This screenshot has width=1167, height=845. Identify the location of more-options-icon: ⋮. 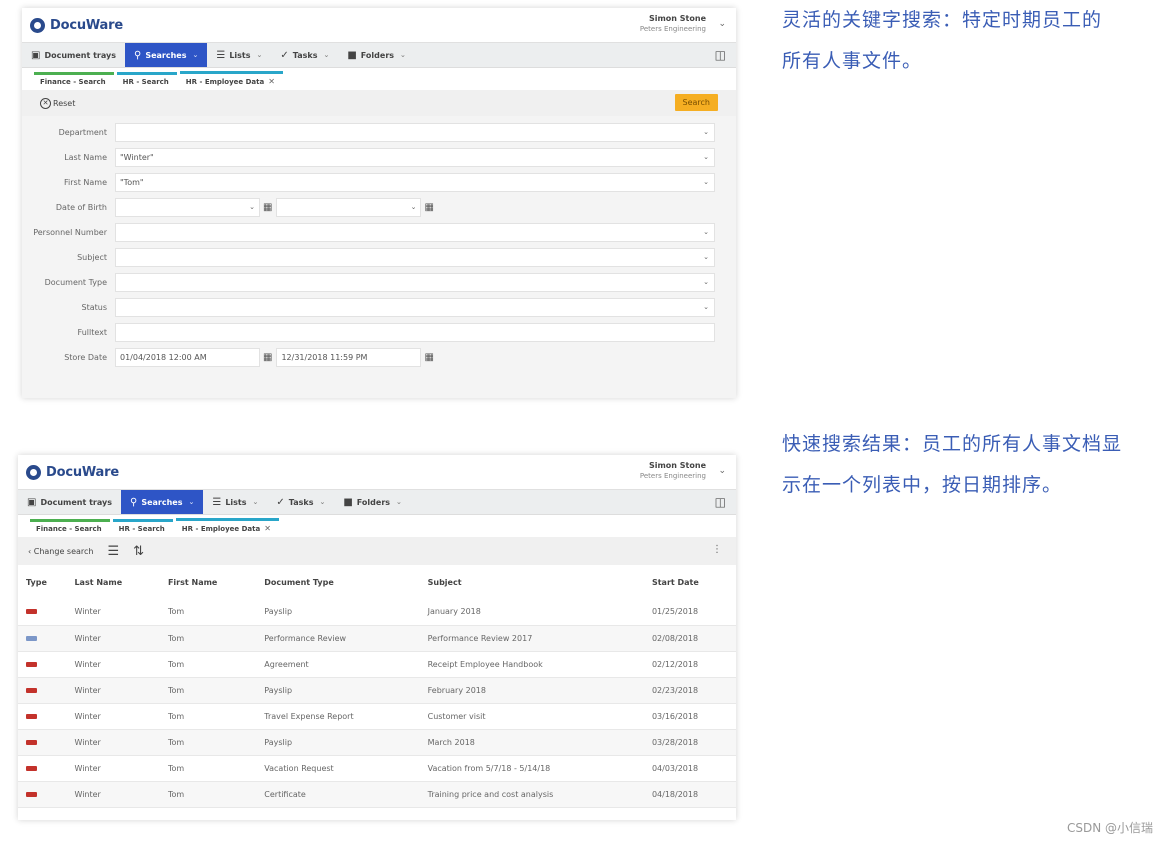
(717, 549).